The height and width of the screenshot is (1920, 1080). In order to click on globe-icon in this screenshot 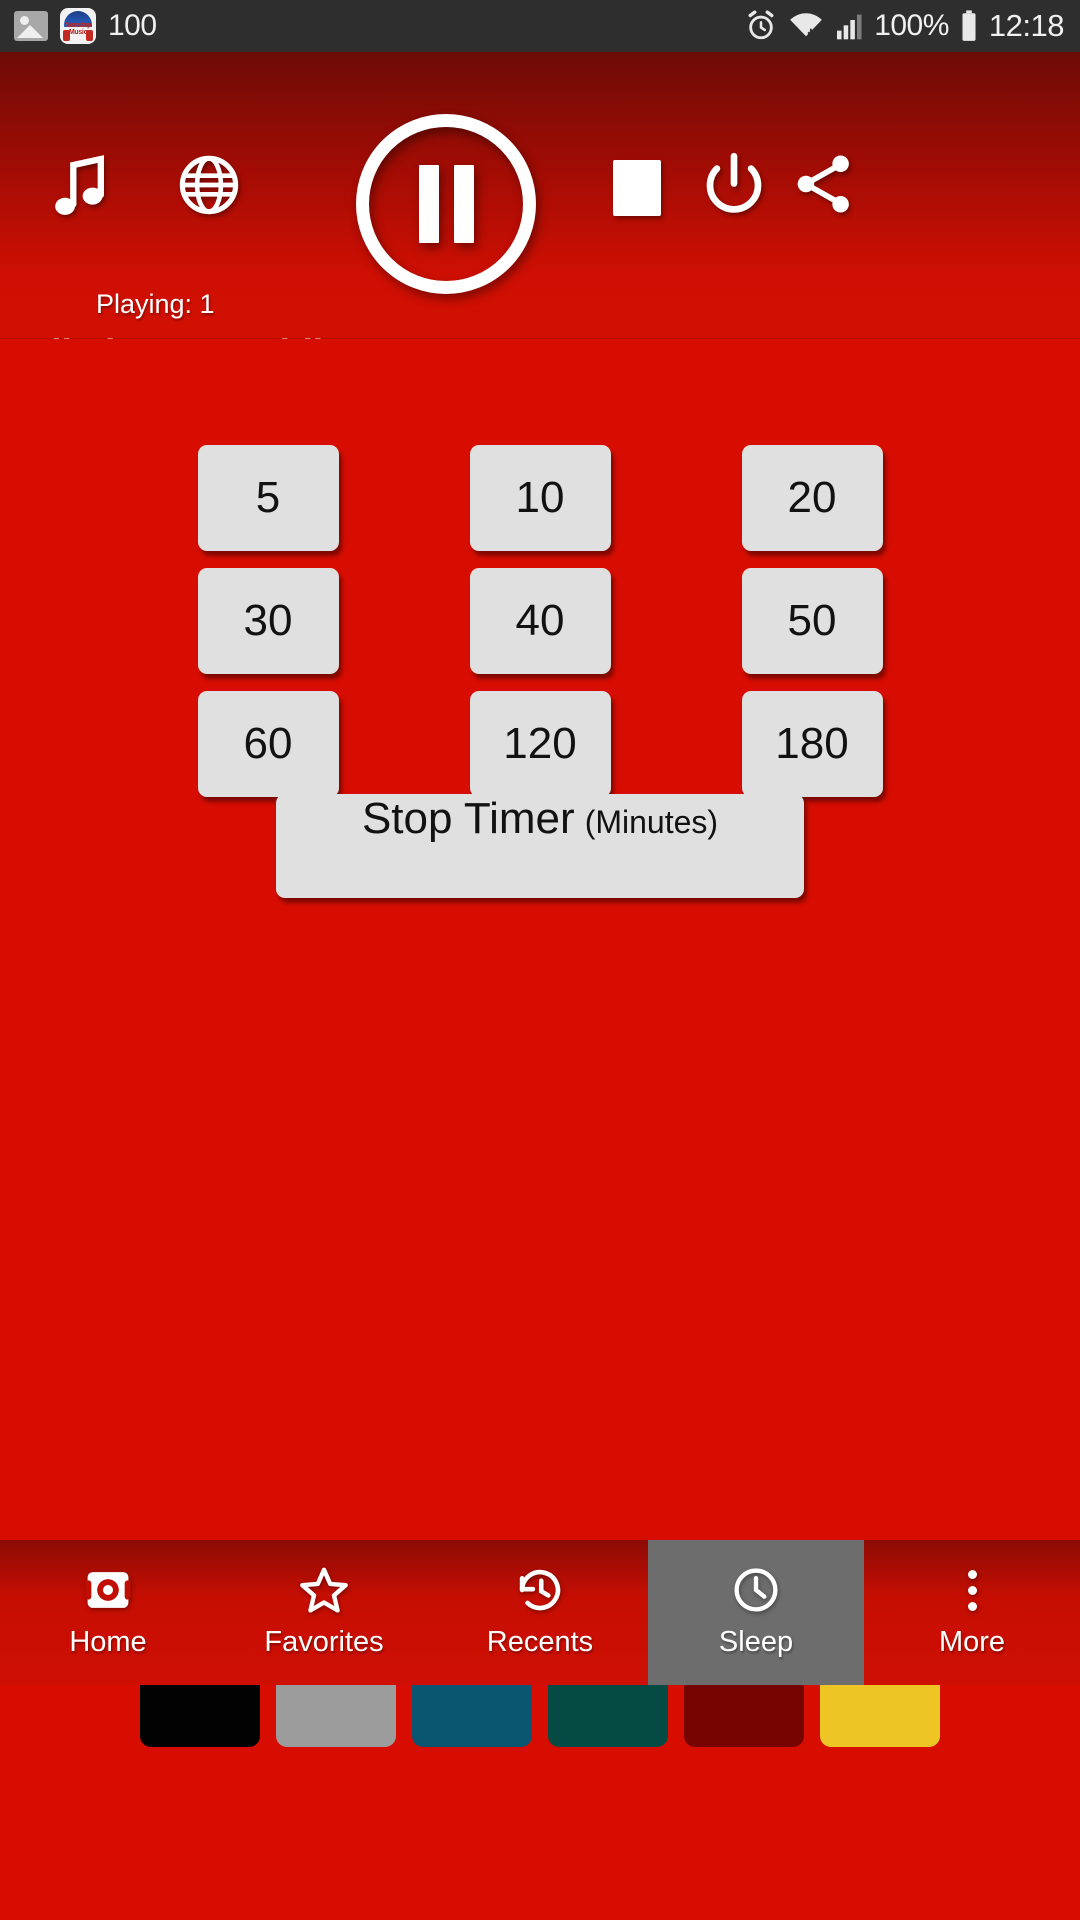, I will do `click(209, 185)`.